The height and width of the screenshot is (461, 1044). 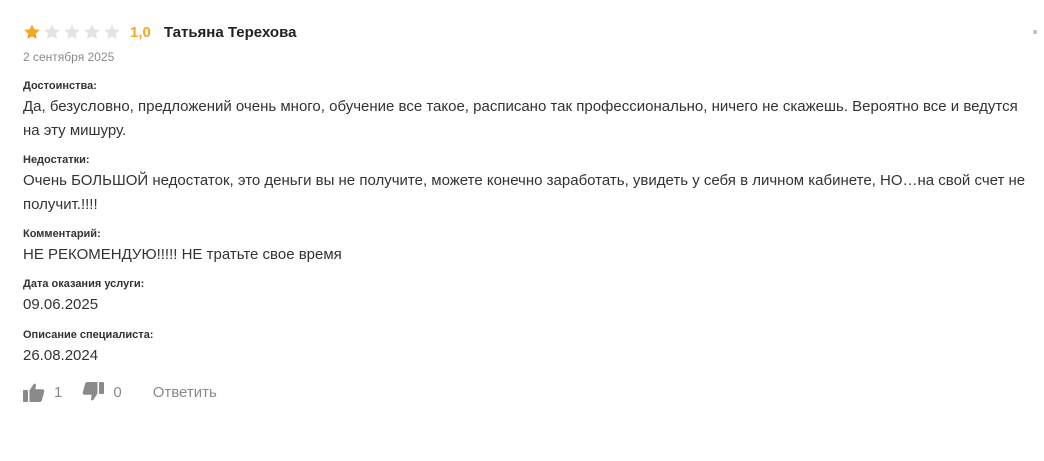 What do you see at coordinates (69, 57) in the screenshot?
I see `review-date: 2 сентября 2025` at bounding box center [69, 57].